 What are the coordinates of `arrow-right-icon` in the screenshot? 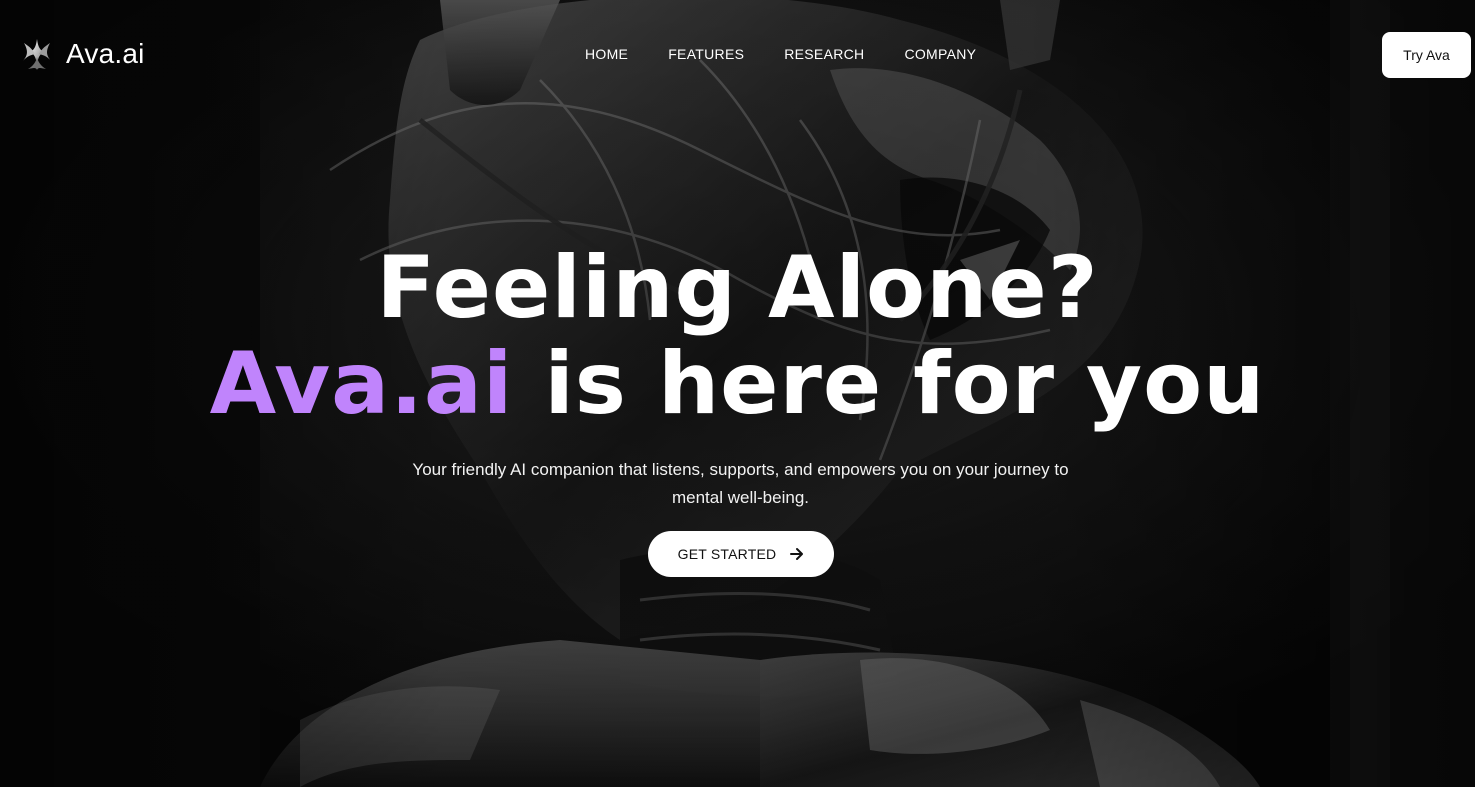 It's located at (797, 554).